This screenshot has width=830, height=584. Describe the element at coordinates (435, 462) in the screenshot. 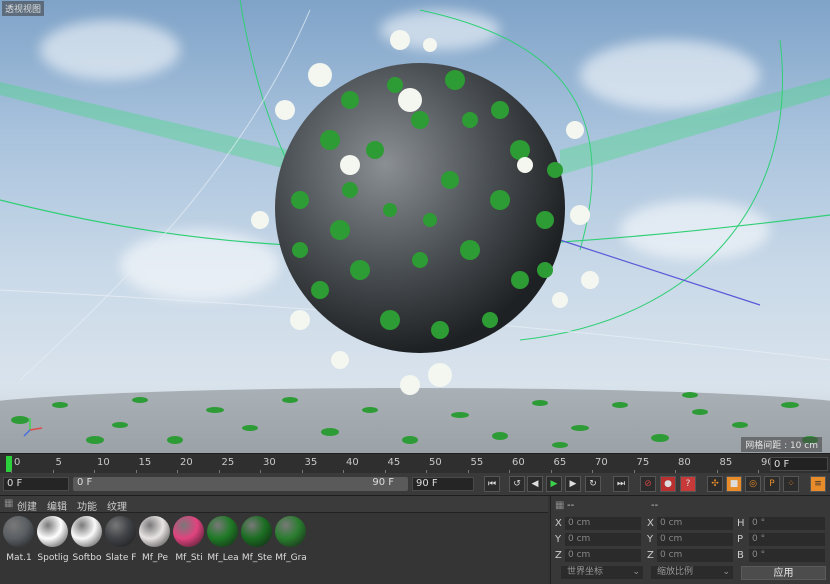

I see `timeline-tick-label: 50` at that location.